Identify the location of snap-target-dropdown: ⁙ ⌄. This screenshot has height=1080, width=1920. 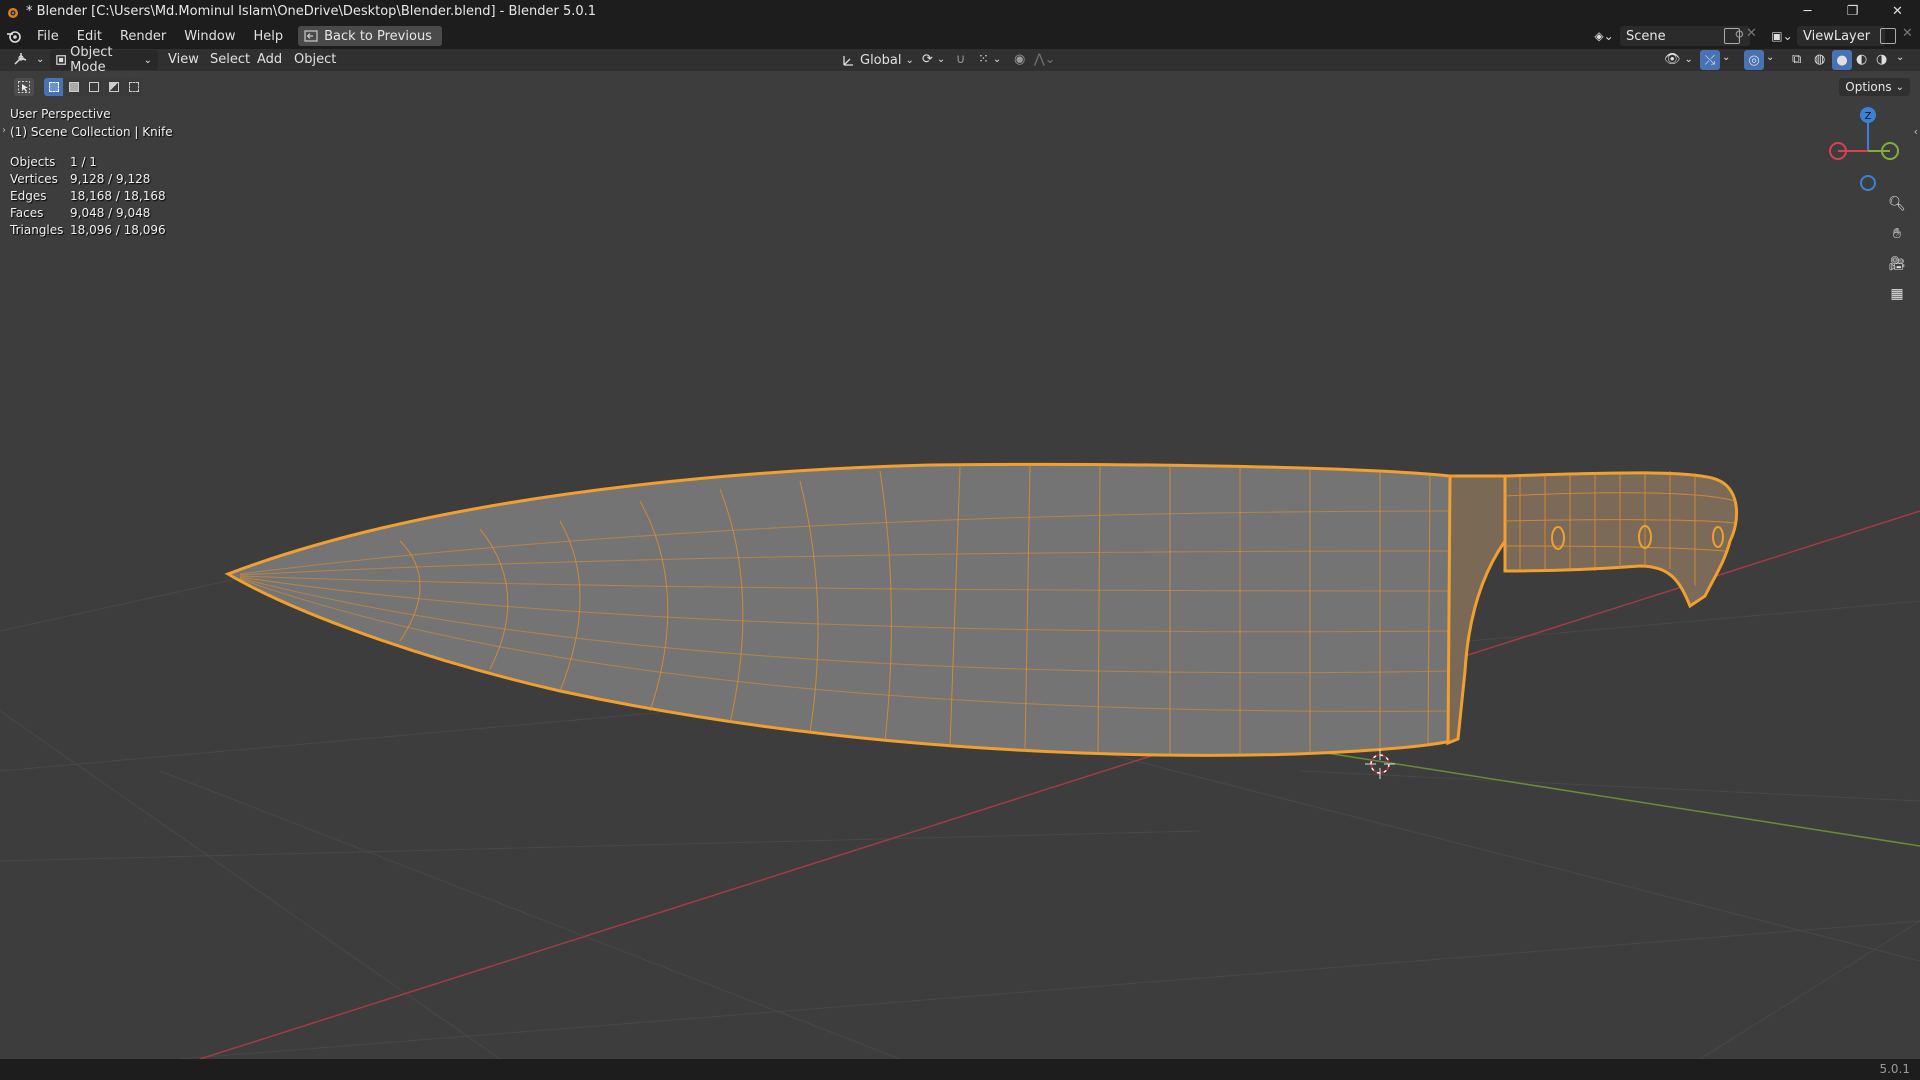
(989, 59).